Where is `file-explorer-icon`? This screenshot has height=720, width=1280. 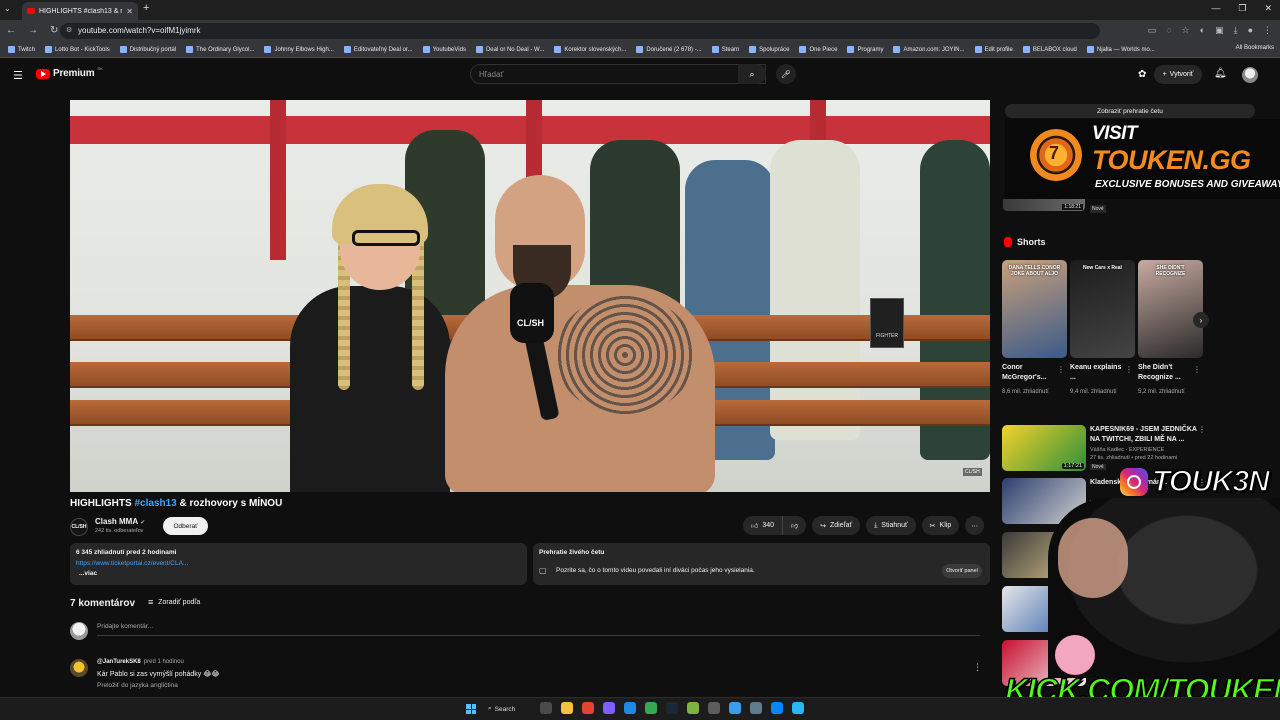 file-explorer-icon is located at coordinates (567, 708).